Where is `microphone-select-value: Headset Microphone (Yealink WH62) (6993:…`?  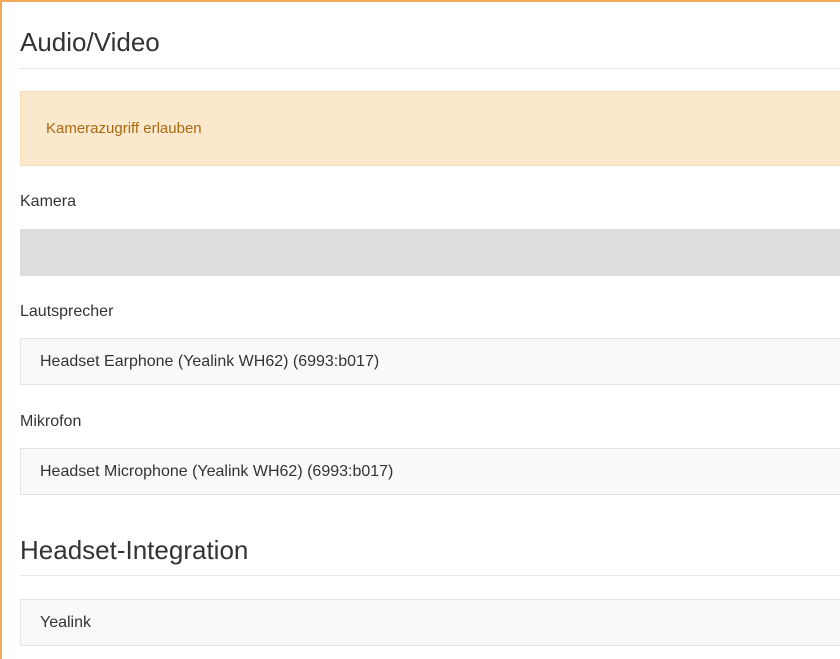 microphone-select-value: Headset Microphone (Yealink WH62) (6993:… is located at coordinates (217, 471).